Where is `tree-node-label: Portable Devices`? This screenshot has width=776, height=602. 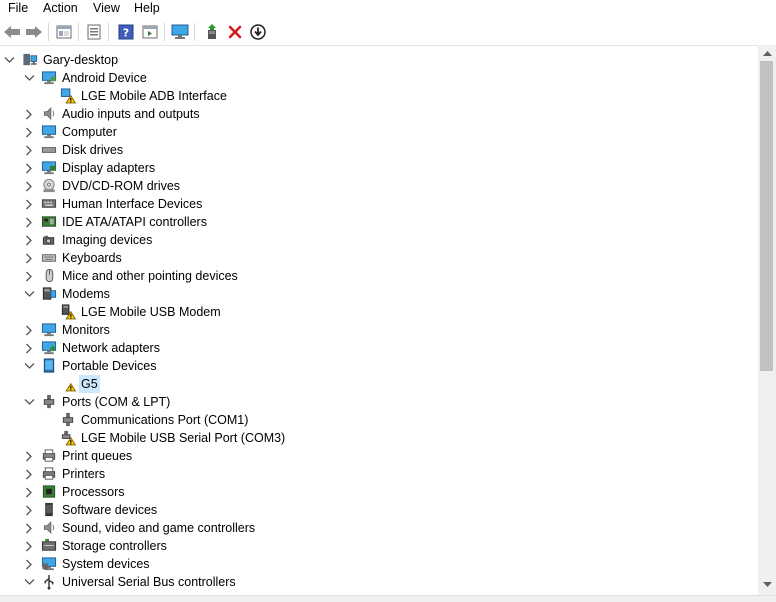 tree-node-label: Portable Devices is located at coordinates (109, 366).